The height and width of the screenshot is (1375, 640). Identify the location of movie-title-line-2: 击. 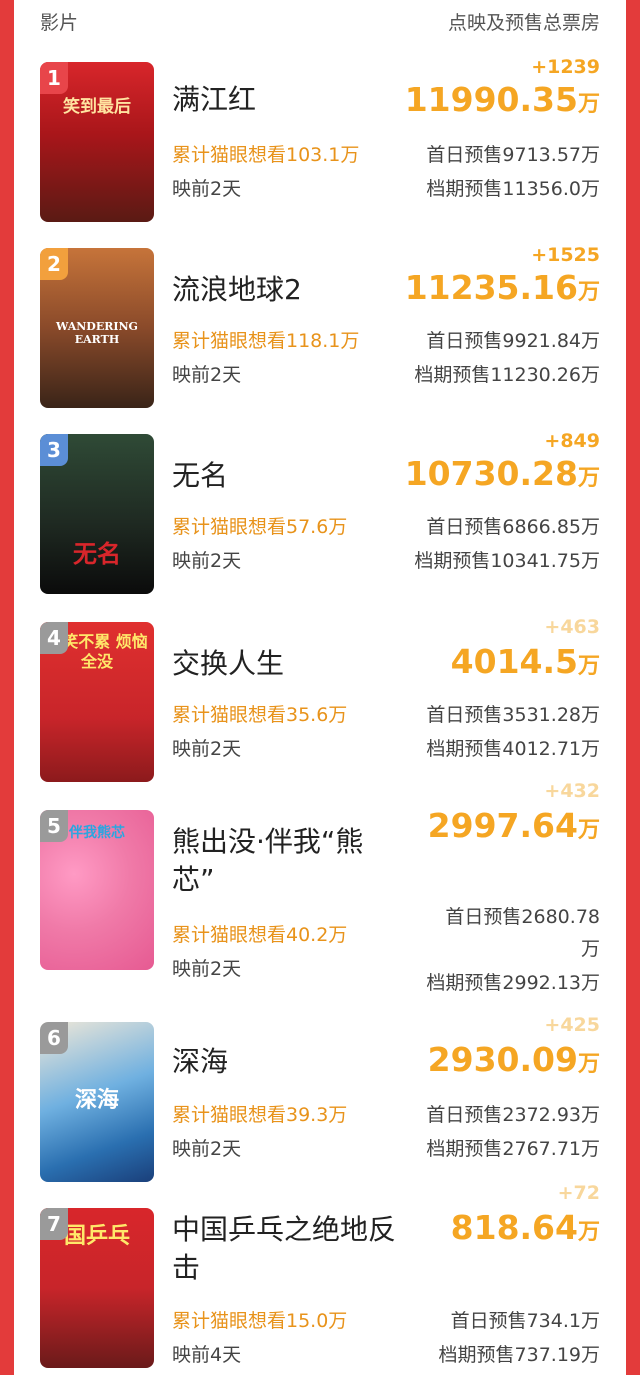
(186, 1268).